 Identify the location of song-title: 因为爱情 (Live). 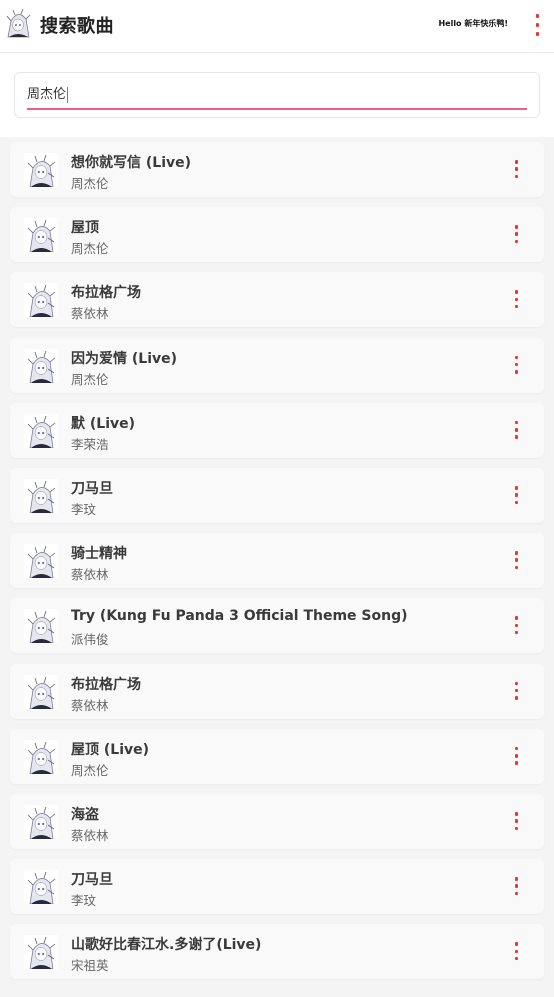
(124, 358).